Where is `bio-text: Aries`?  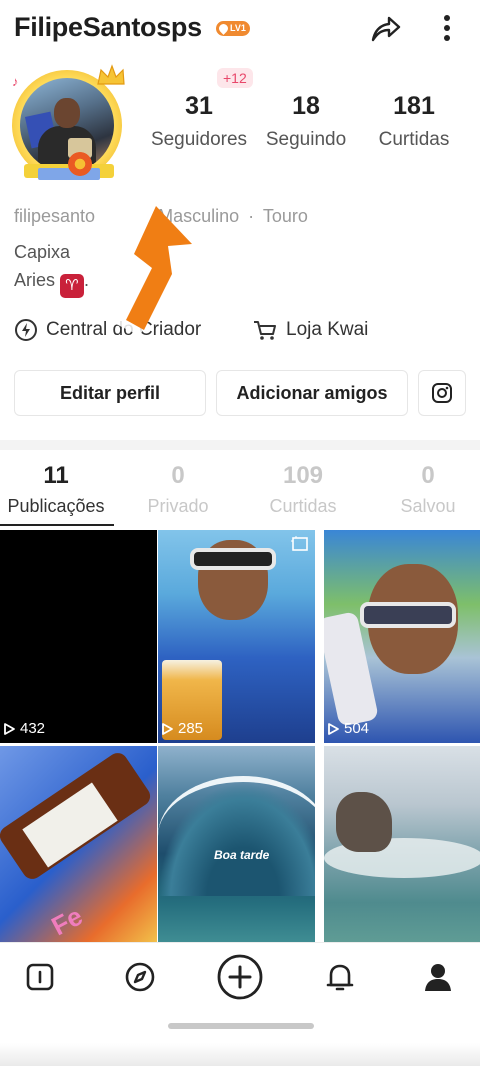 bio-text: Aries is located at coordinates (35, 280).